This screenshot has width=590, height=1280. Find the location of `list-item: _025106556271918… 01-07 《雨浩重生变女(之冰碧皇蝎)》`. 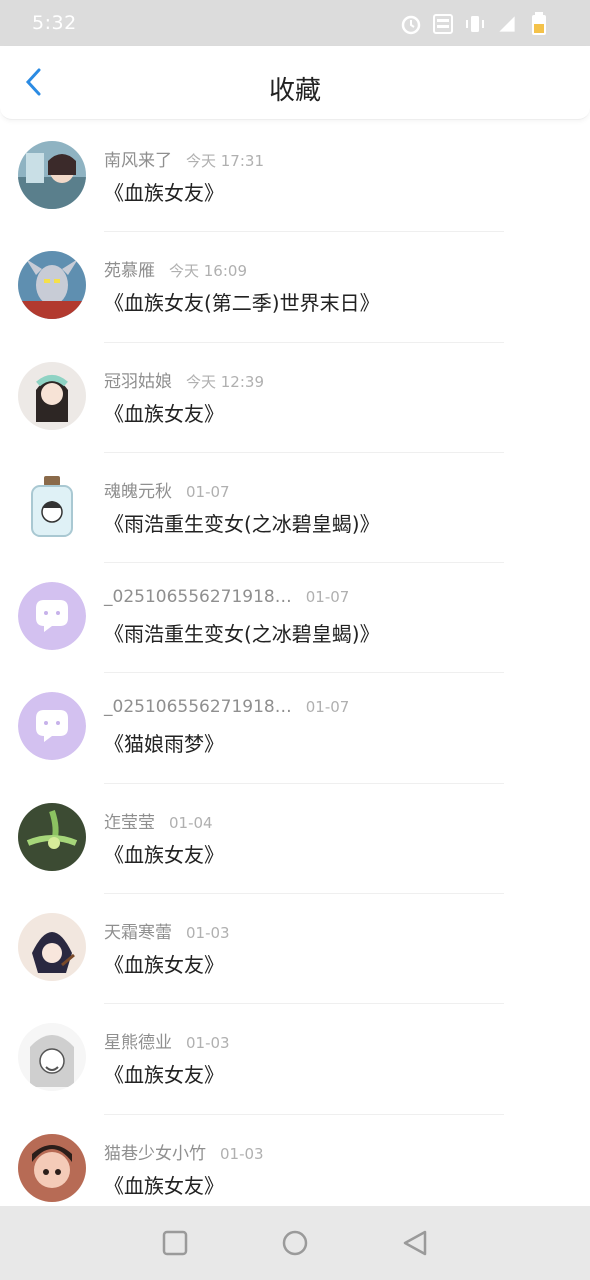

list-item: _025106556271918… 01-07 《雨浩重生变女(之冰碧皇蝎)》 is located at coordinates (295, 618).